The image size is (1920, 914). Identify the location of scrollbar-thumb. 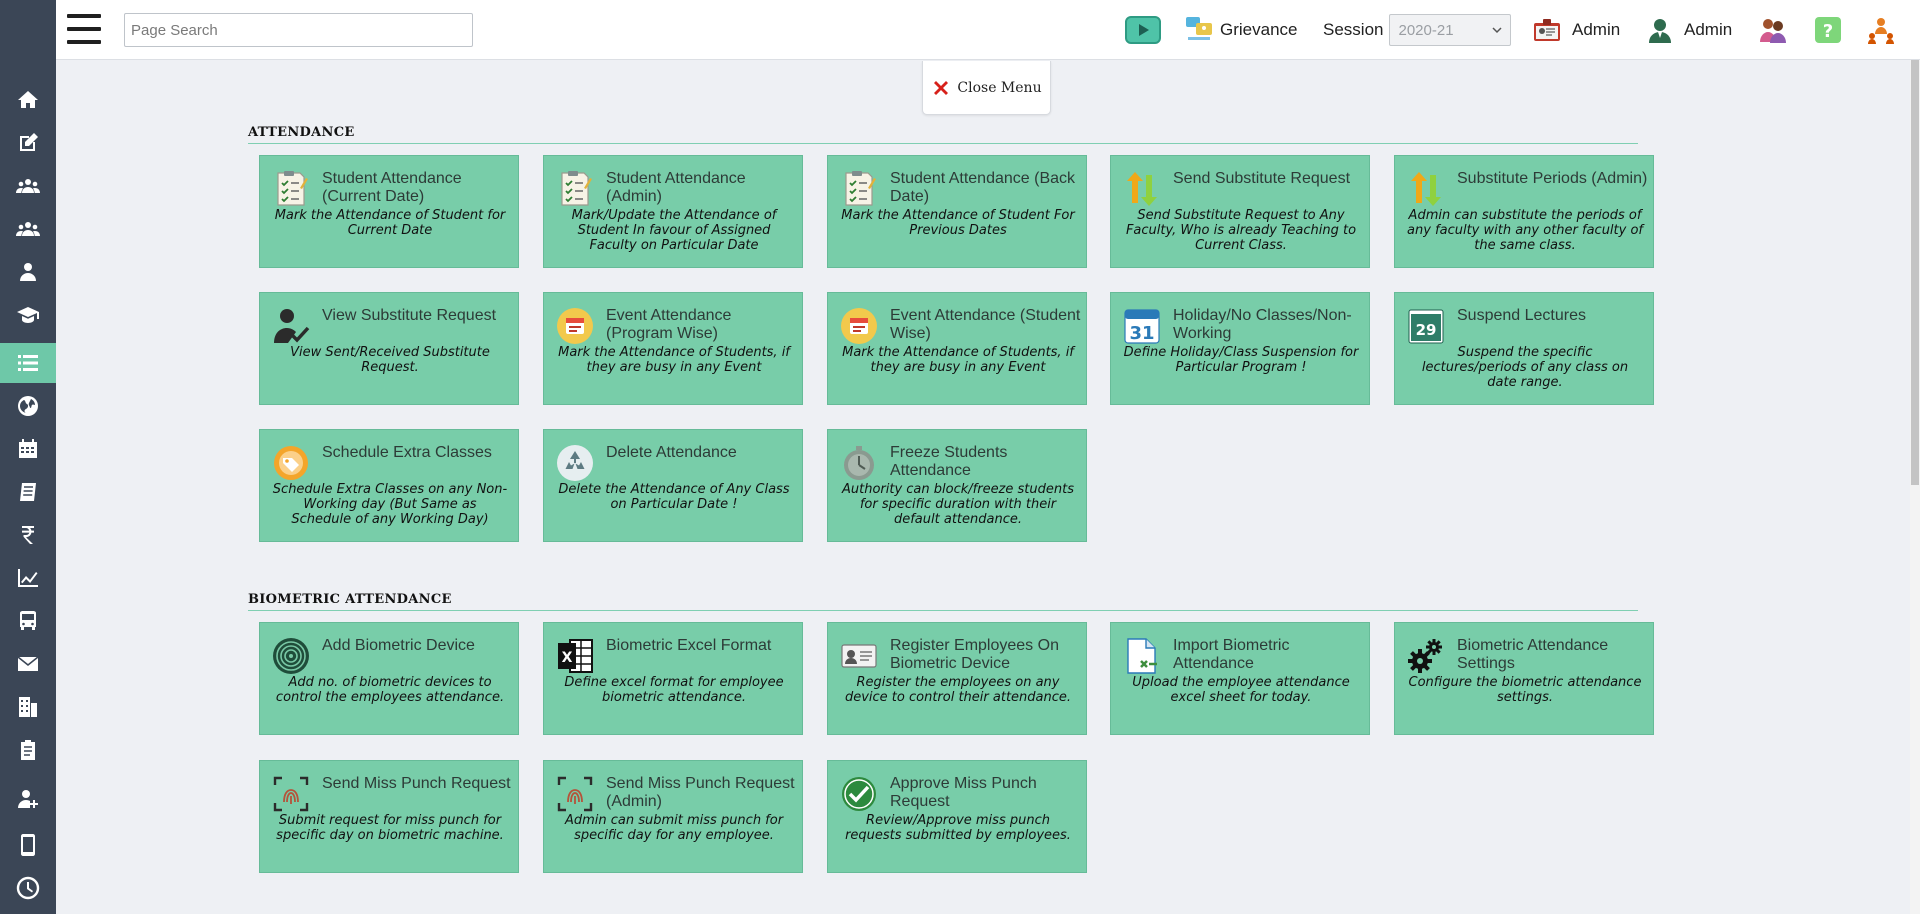
(1915, 272).